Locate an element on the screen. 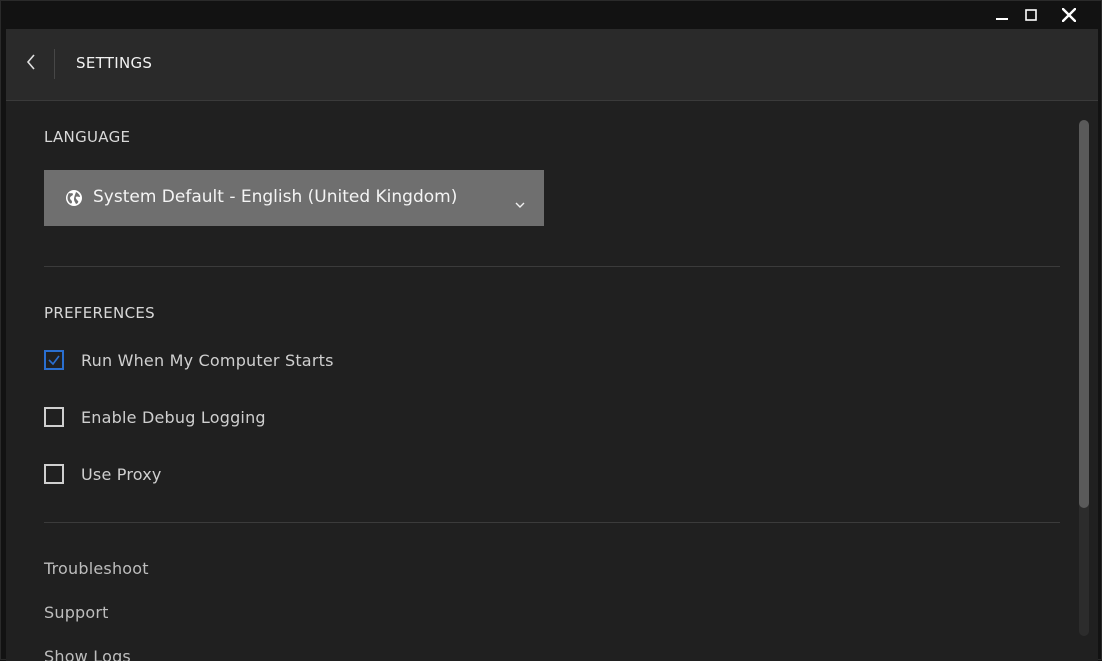 The width and height of the screenshot is (1102, 661). run-on-startup-option: Run When My Computer Starts is located at coordinates (189, 360).